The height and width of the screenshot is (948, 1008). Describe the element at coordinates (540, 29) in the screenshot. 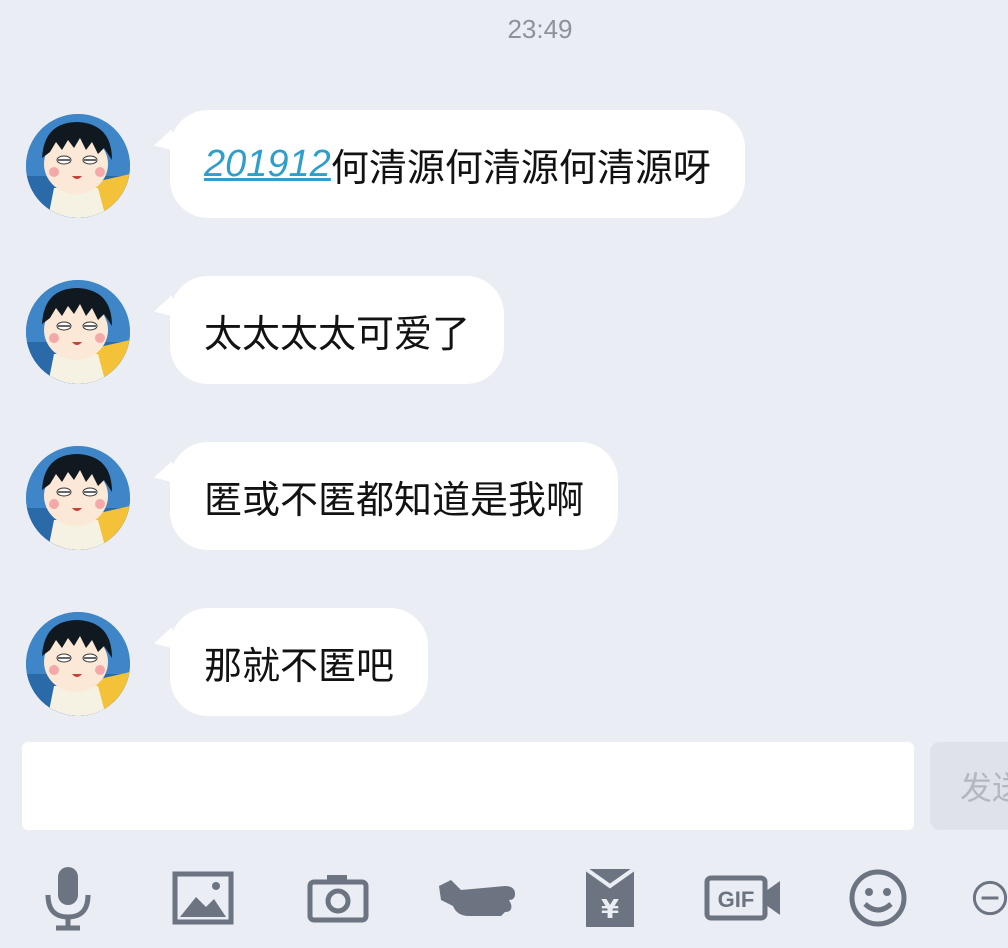

I see `message-timestamp: 23:49` at that location.